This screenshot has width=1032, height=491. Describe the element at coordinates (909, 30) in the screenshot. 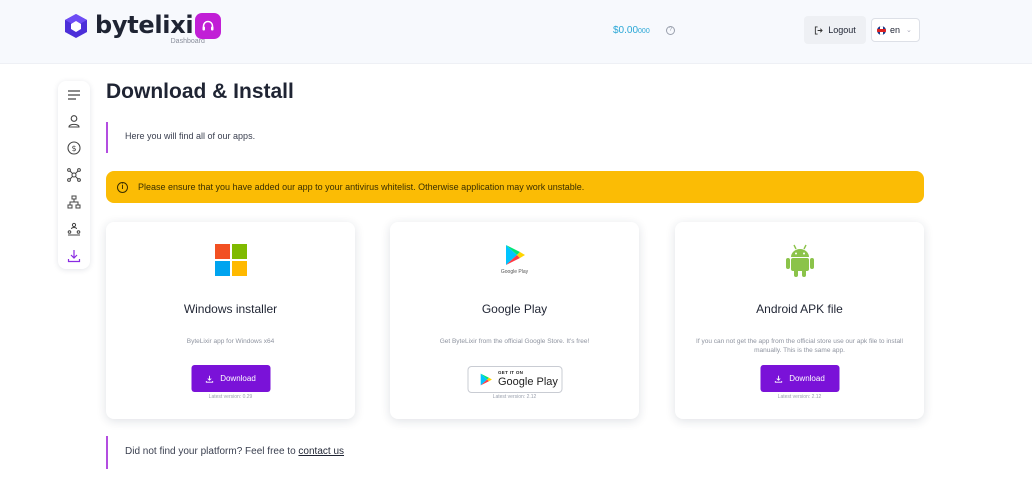

I see `chevron-down-icon: ⌄` at that location.